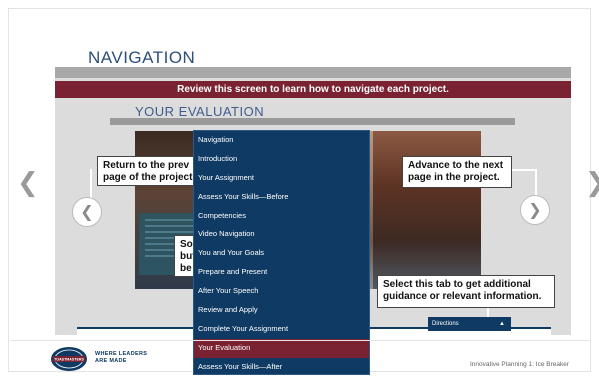 Image resolution: width=599 pixels, height=380 pixels. What do you see at coordinates (488, 312) in the screenshot?
I see `tab-connector` at bounding box center [488, 312].